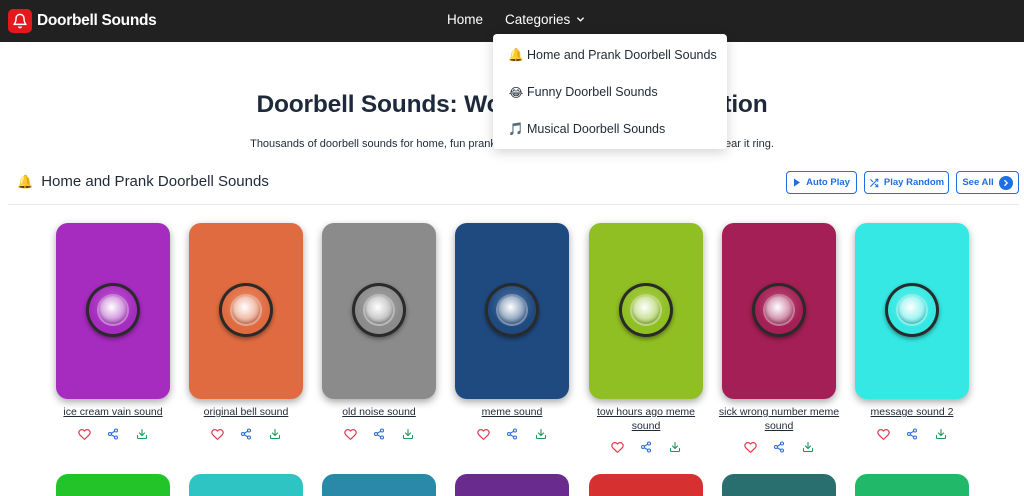 This screenshot has height=496, width=1024. Describe the element at coordinates (581, 19) in the screenshot. I see `chevron-down-icon` at that location.